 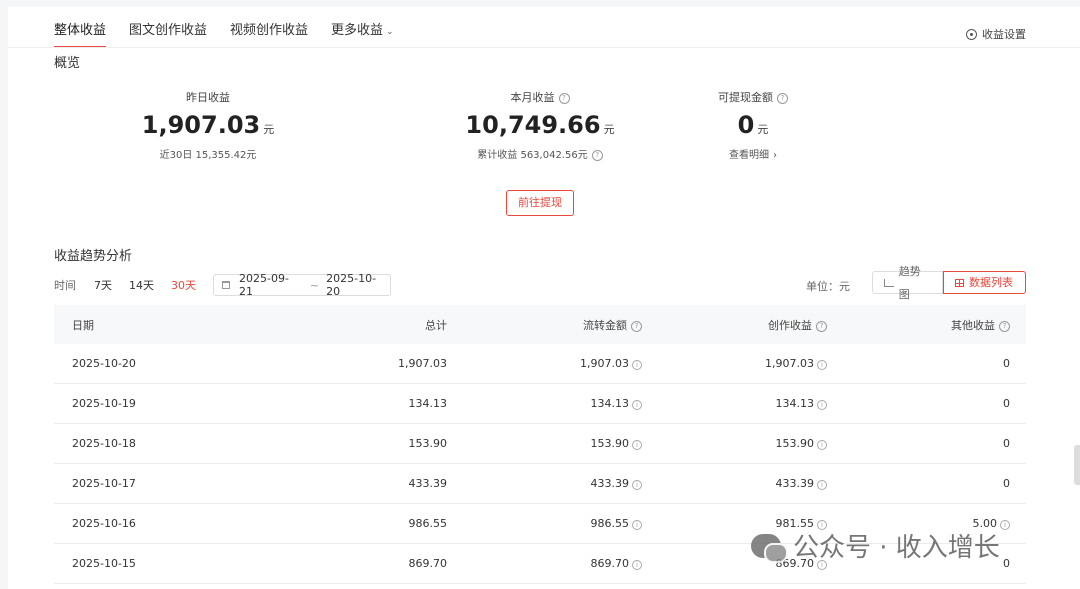 I want to click on cell-total: 153.90, so click(x=428, y=443).